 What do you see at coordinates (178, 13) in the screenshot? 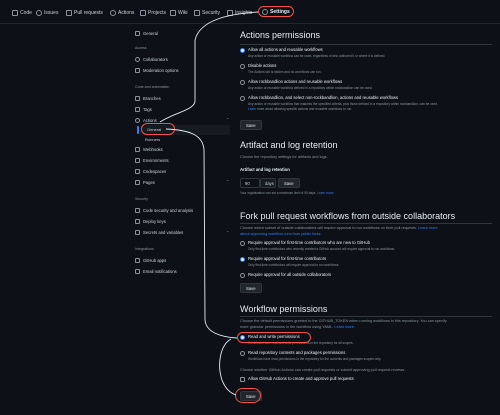
I see `tab-wiki: Wiki` at bounding box center [178, 13].